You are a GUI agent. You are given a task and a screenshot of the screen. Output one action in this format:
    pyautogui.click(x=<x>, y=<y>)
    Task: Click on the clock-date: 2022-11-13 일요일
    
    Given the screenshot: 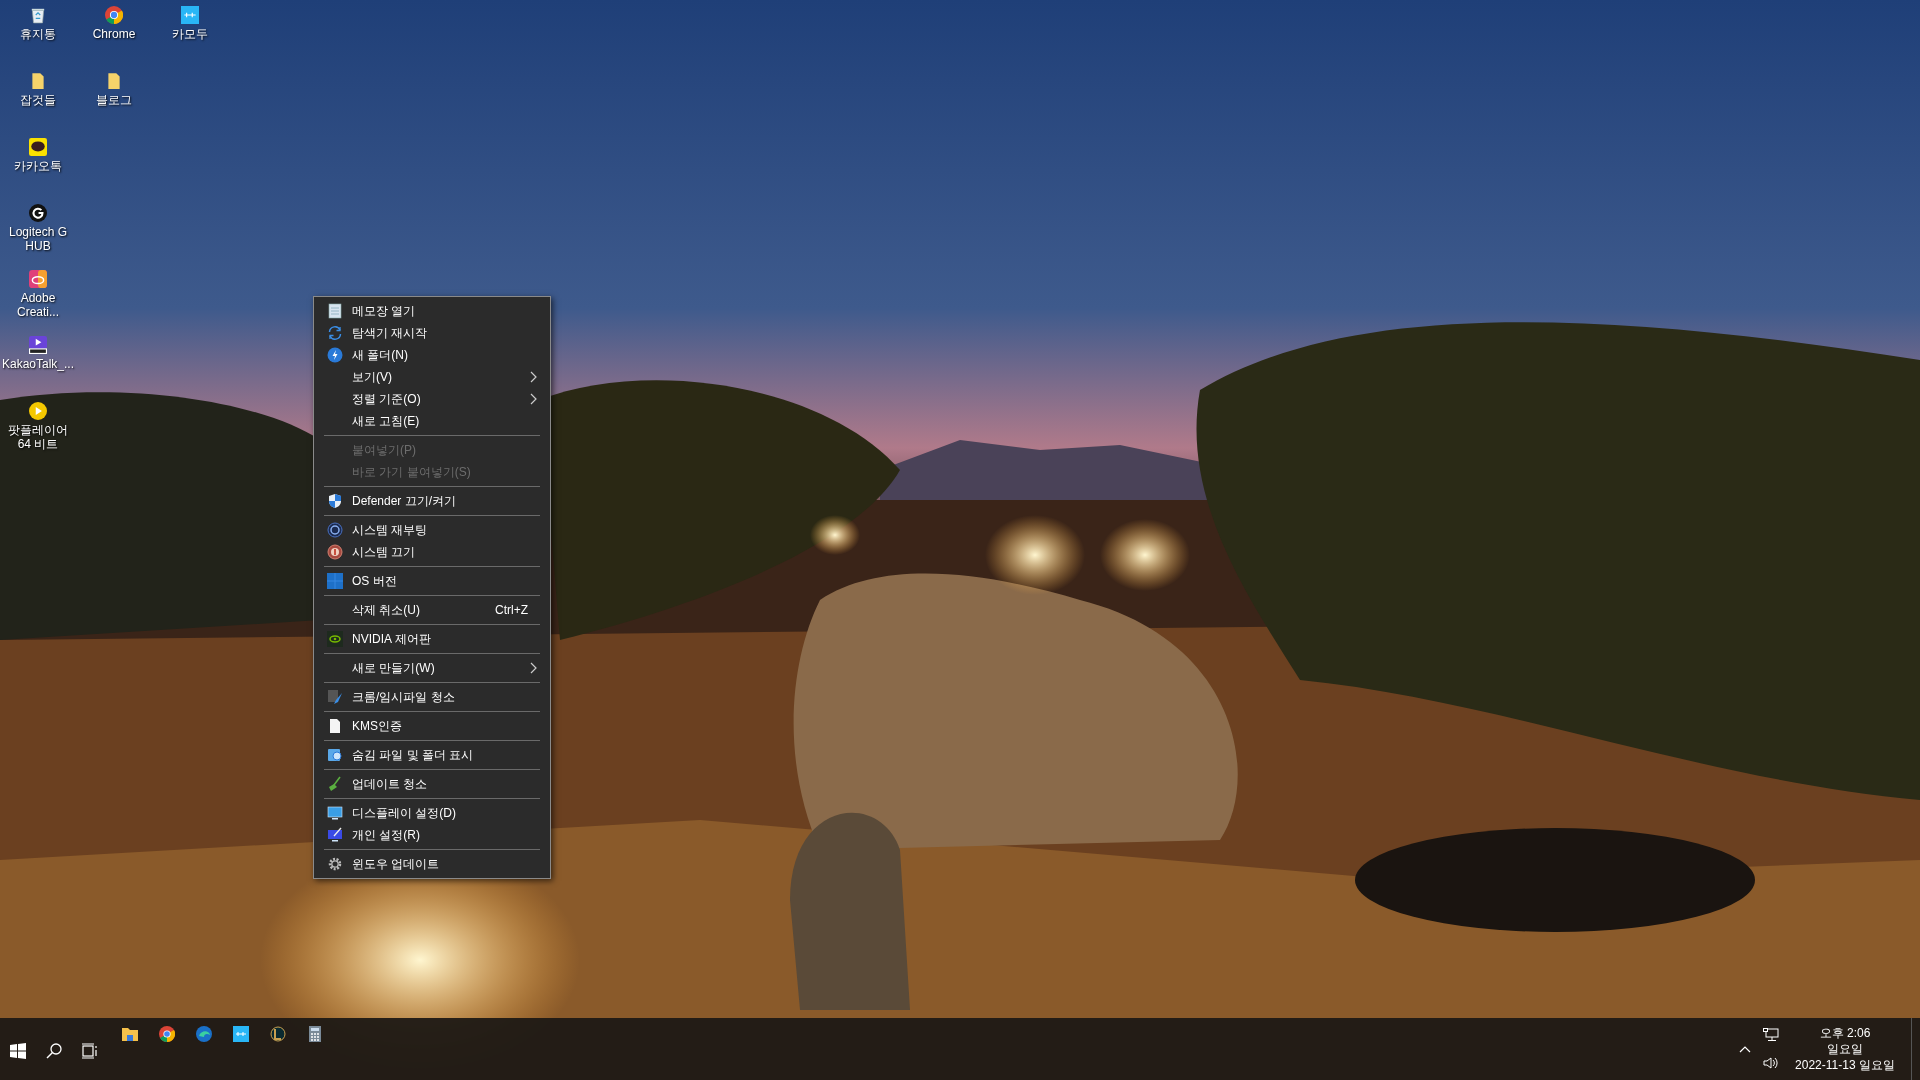 What is the action you would take?
    pyautogui.click(x=1845, y=1065)
    